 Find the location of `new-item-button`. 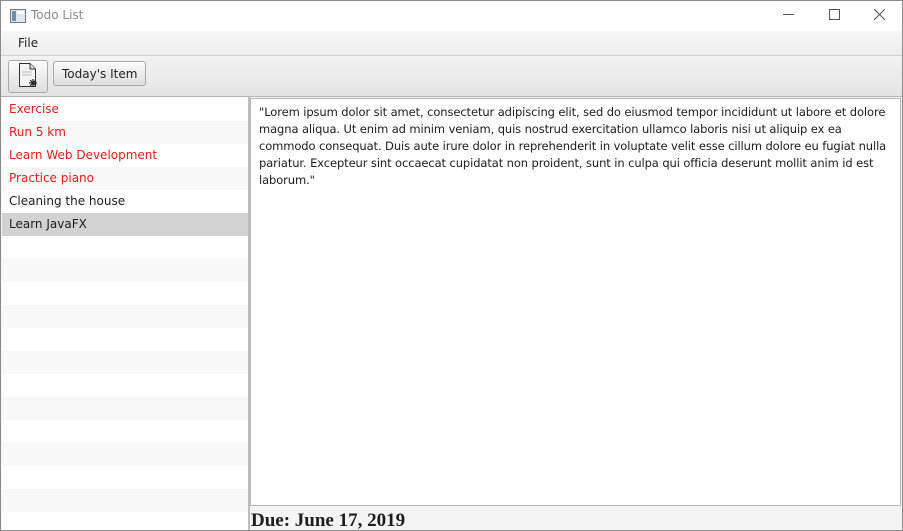

new-item-button is located at coordinates (28, 76).